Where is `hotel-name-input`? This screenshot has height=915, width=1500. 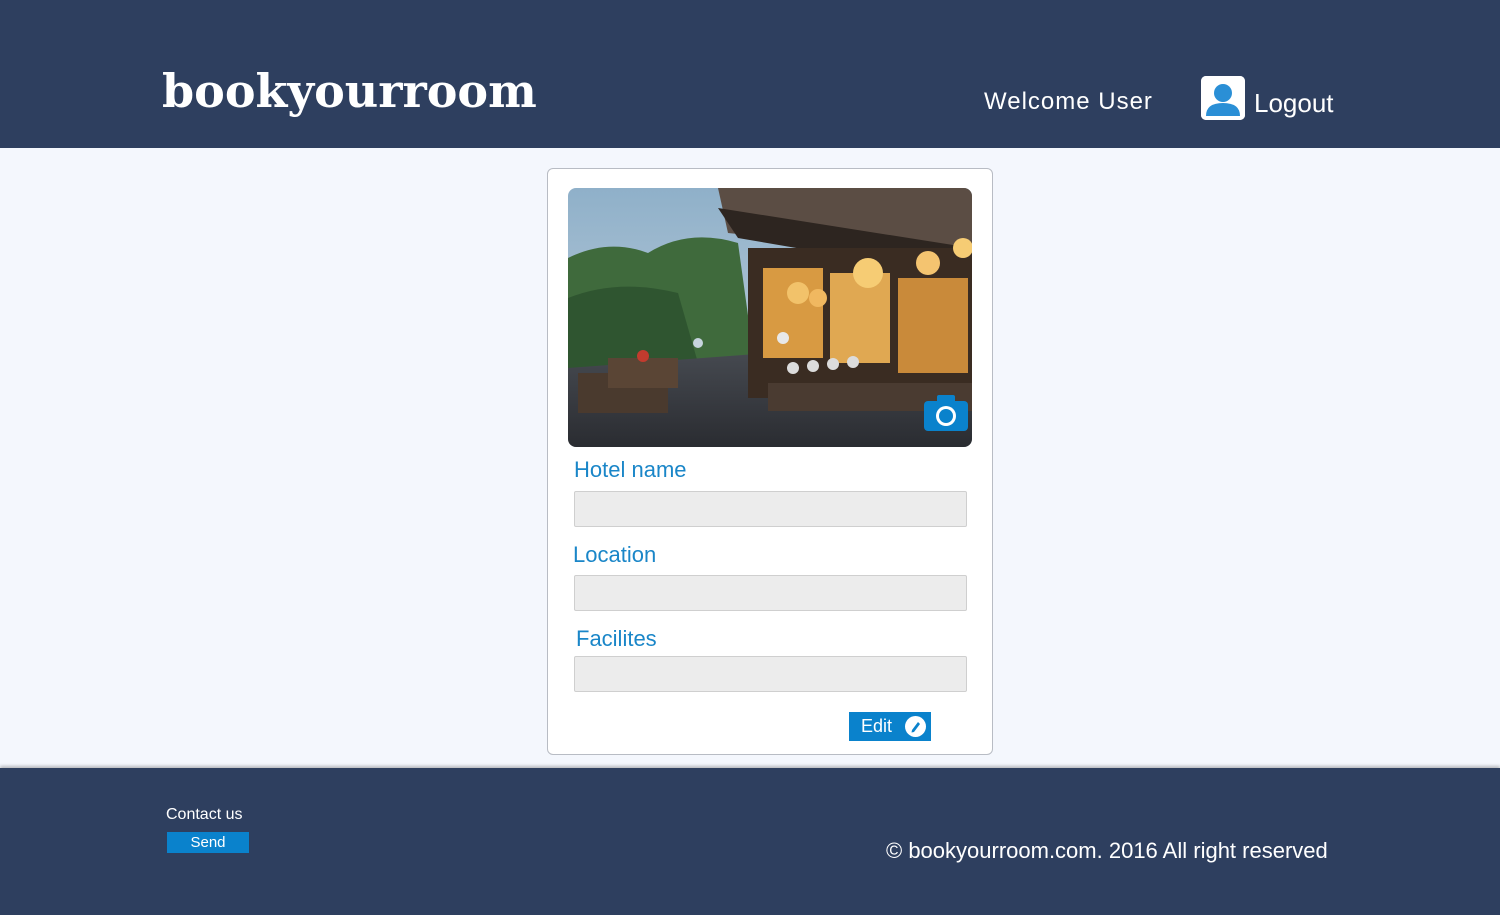 hotel-name-input is located at coordinates (770, 509).